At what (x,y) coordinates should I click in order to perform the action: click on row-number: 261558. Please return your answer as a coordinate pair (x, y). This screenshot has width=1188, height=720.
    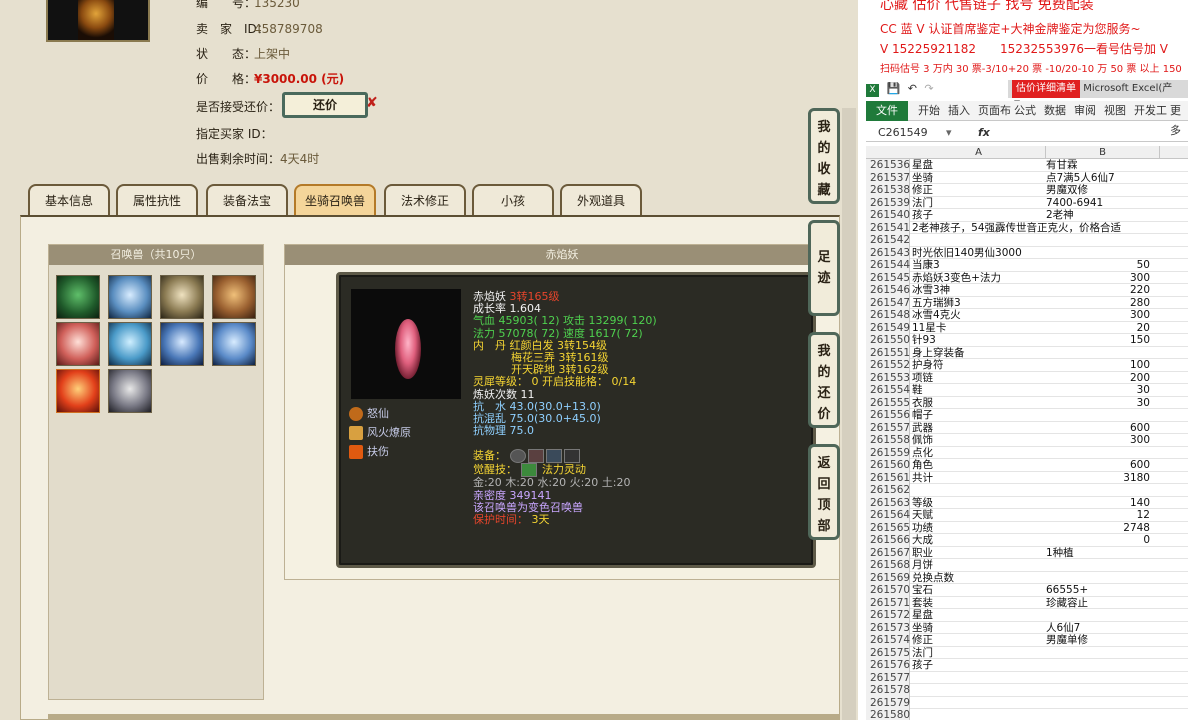
    Looking at the image, I should click on (888, 440).